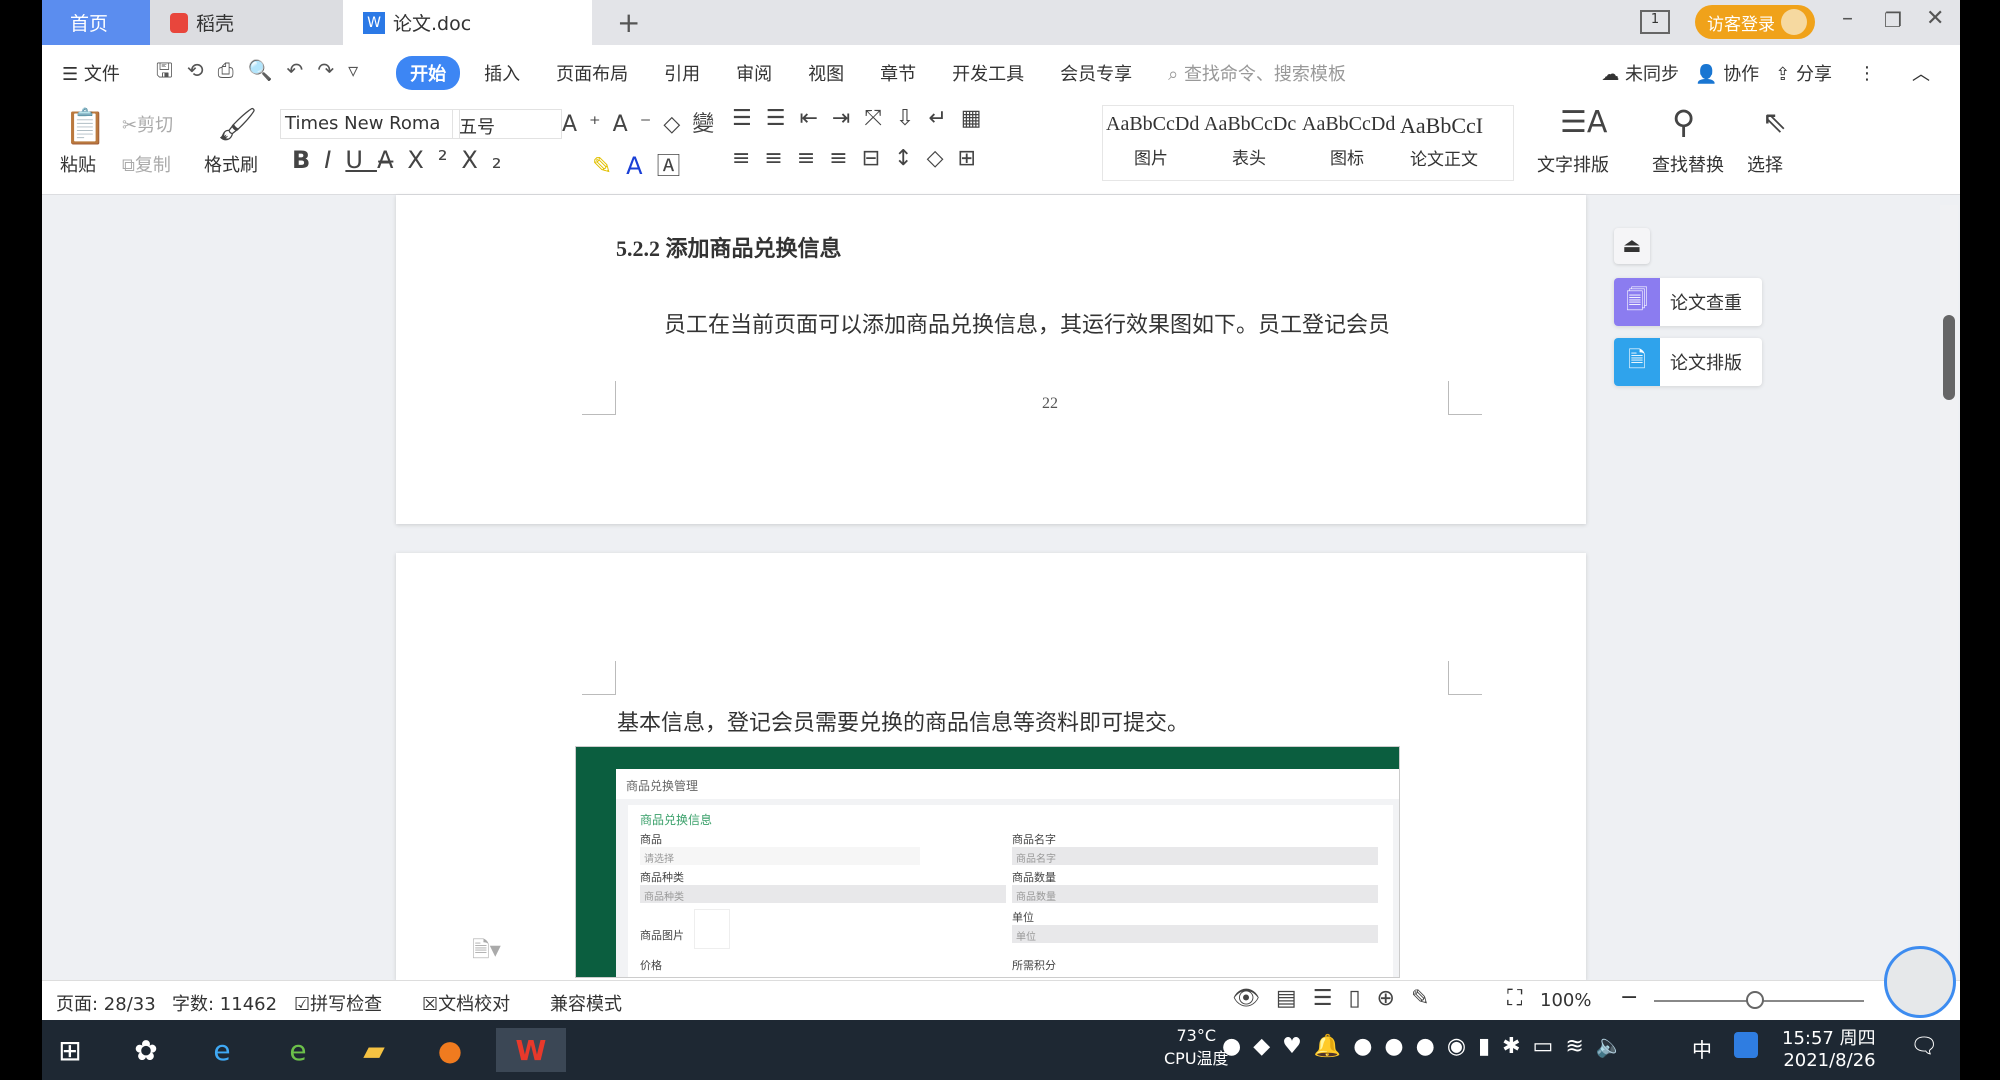 The width and height of the screenshot is (2000, 1080). I want to click on notification-icon: 🗨, so click(1924, 1046).